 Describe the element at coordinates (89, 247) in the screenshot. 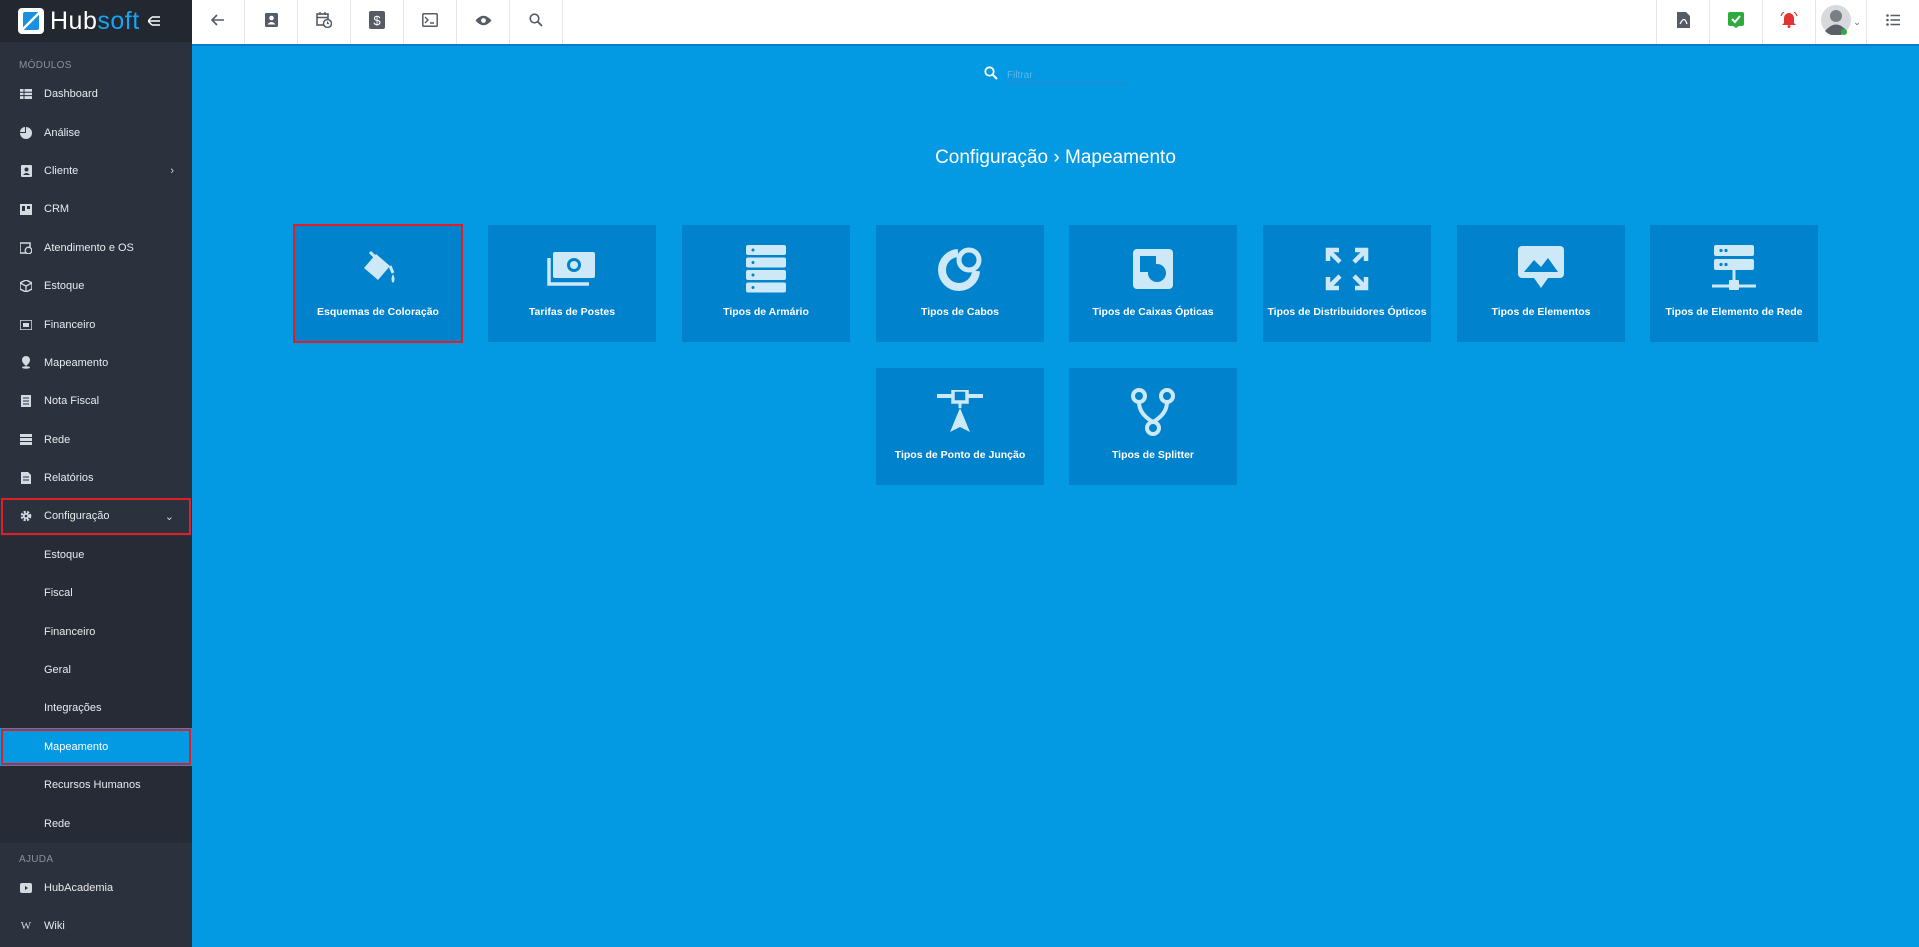

I see `sidebar-item-label: Atendimento e OS` at that location.